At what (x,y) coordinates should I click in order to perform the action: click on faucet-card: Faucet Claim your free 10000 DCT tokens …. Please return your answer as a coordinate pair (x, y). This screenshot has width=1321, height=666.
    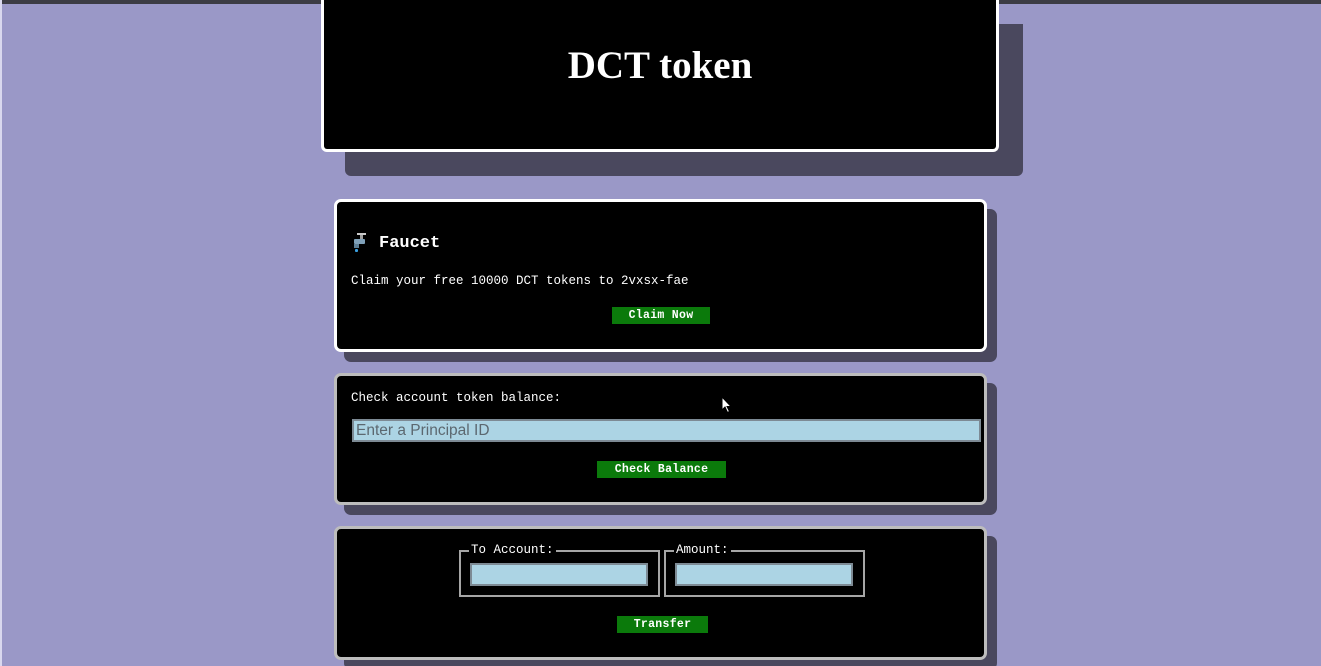
    Looking at the image, I should click on (660, 275).